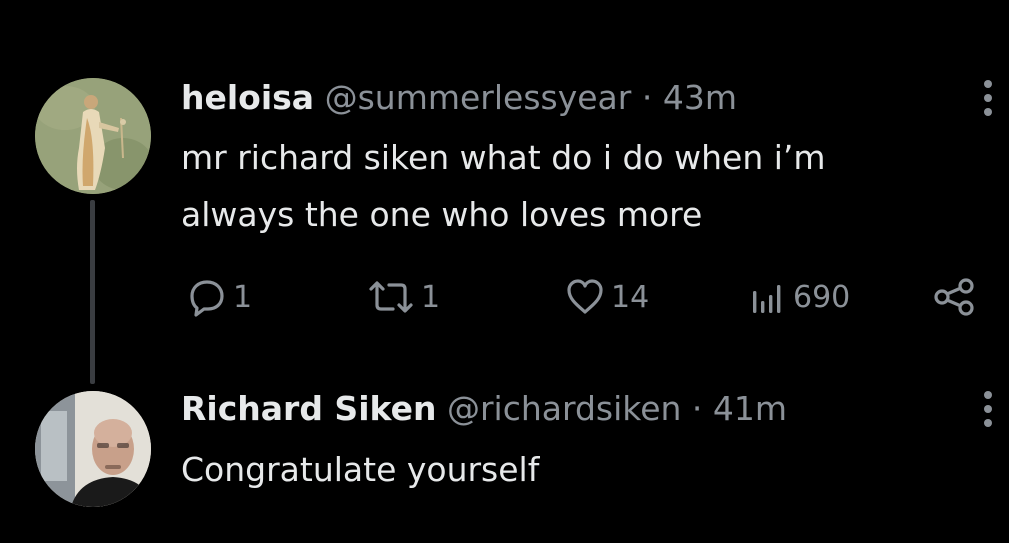 Image resolution: width=1009 pixels, height=543 pixels. I want to click on man-portrait-avatar-image, so click(93, 449).